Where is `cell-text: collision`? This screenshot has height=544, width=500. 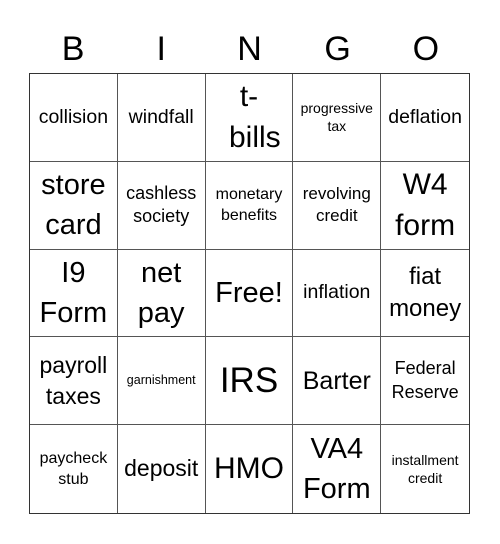 cell-text: collision is located at coordinates (73, 116).